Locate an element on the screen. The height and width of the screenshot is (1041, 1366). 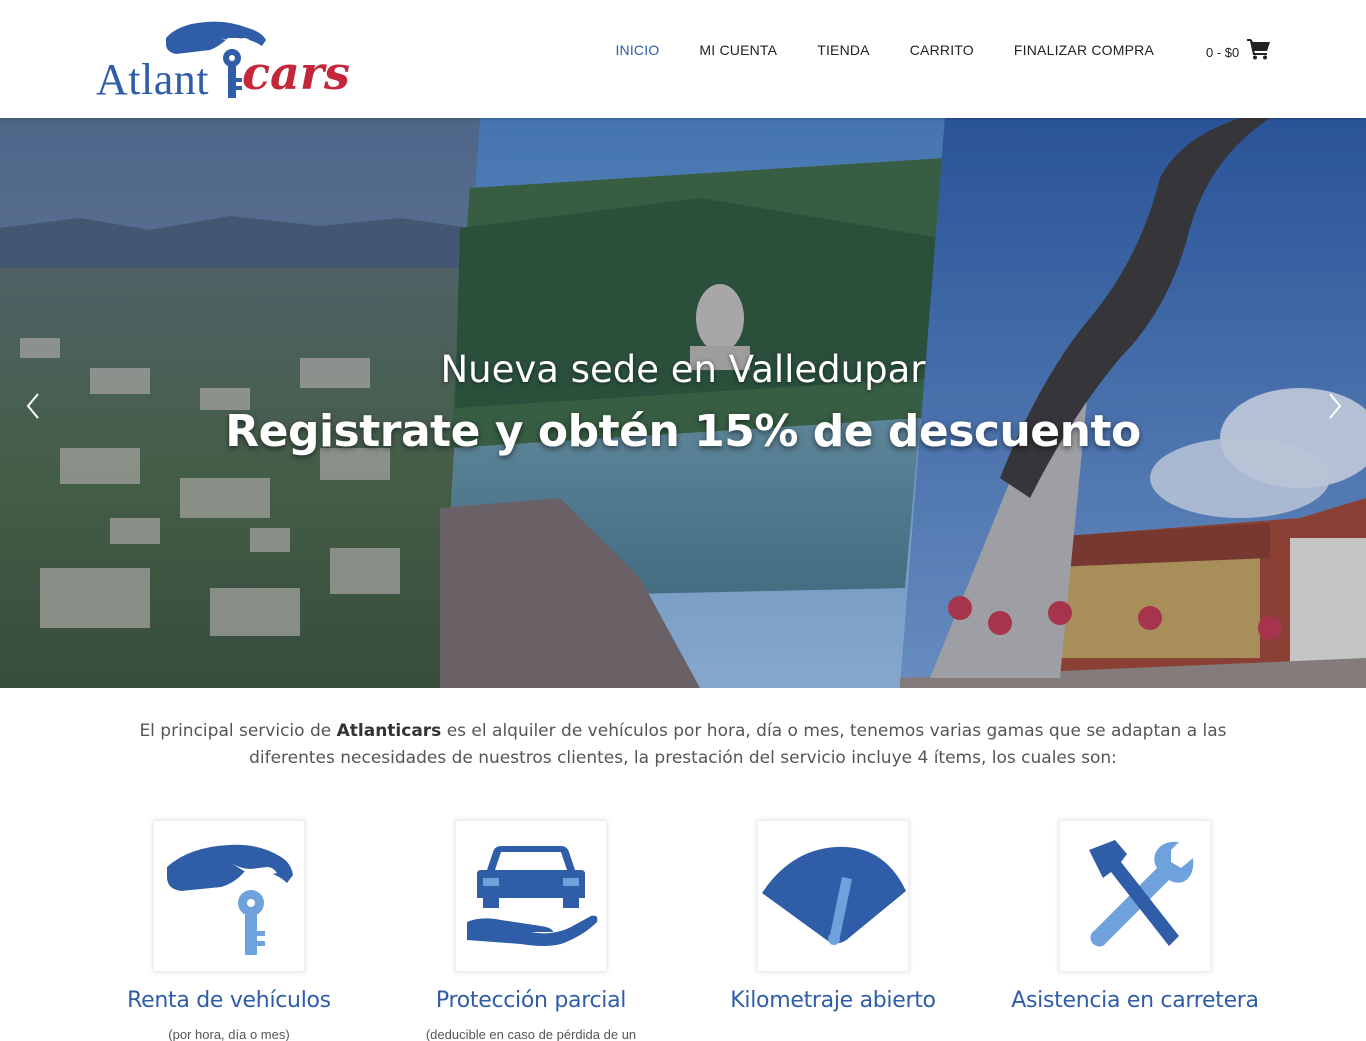
hero-subtitle: Nueva sede en Valledupar is located at coordinates (683, 369).